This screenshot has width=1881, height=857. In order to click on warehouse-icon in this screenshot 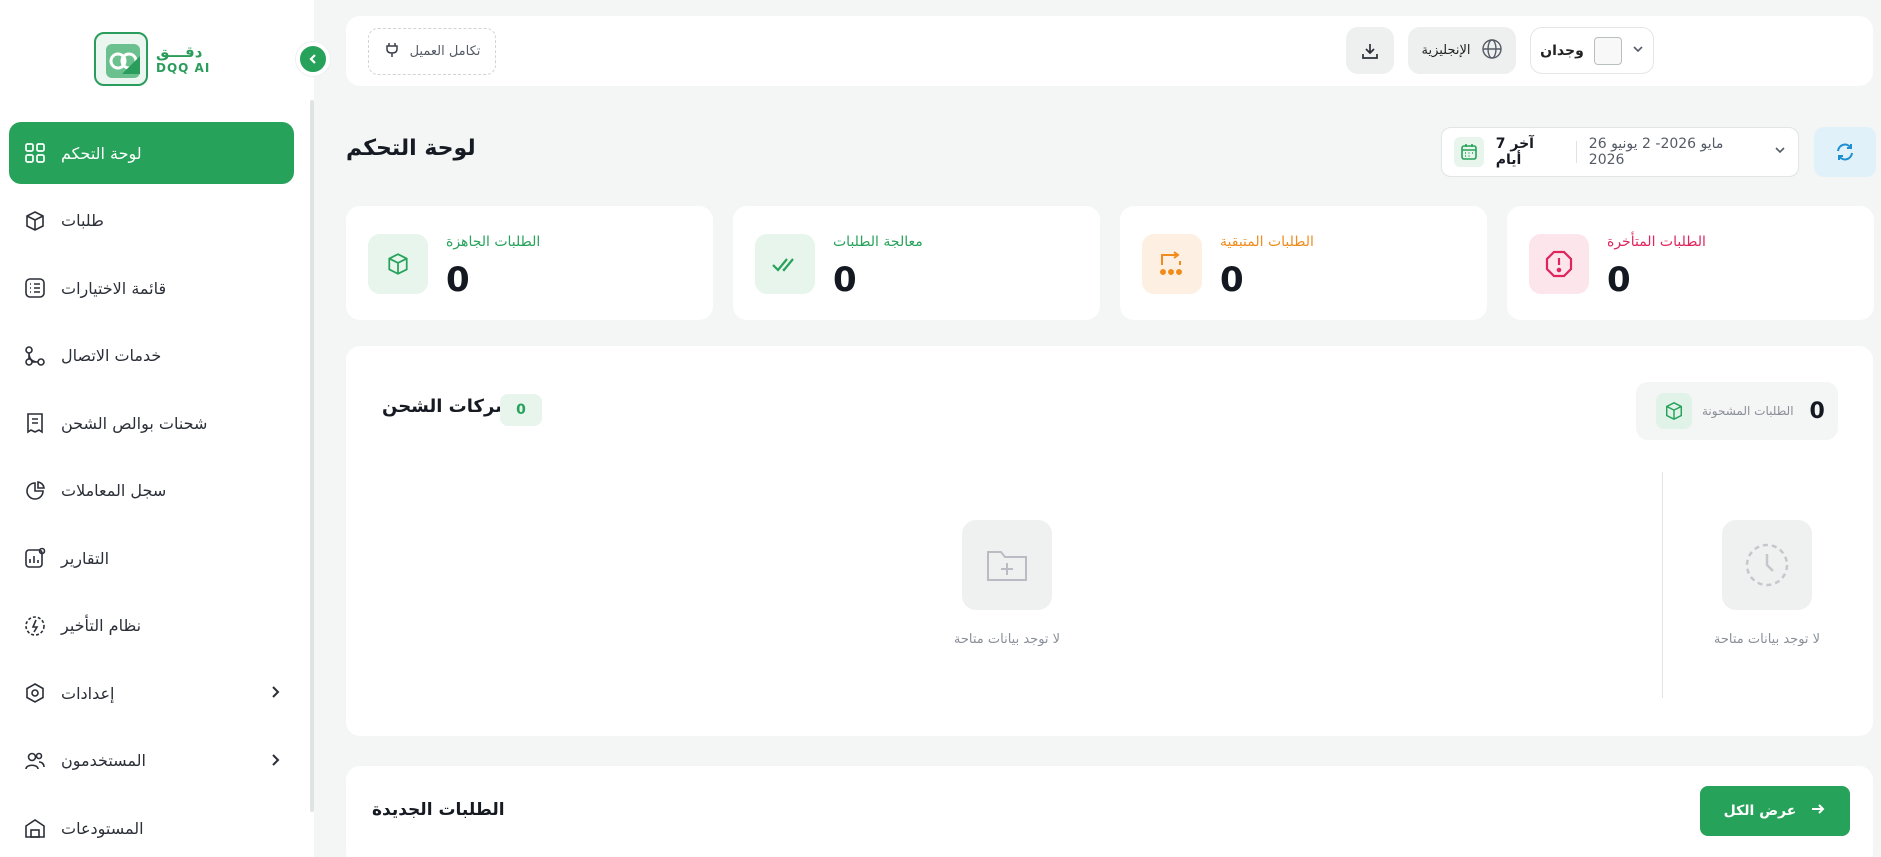, I will do `click(35, 828)`.